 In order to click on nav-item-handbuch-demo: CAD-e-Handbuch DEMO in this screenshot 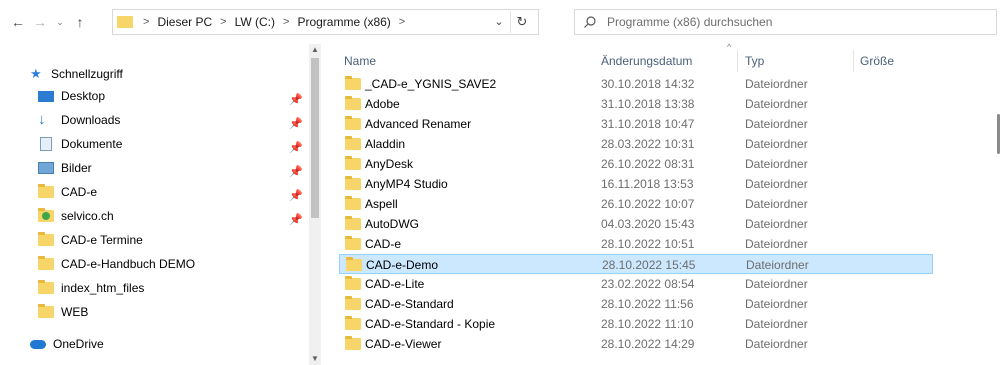, I will do `click(116, 264)`.